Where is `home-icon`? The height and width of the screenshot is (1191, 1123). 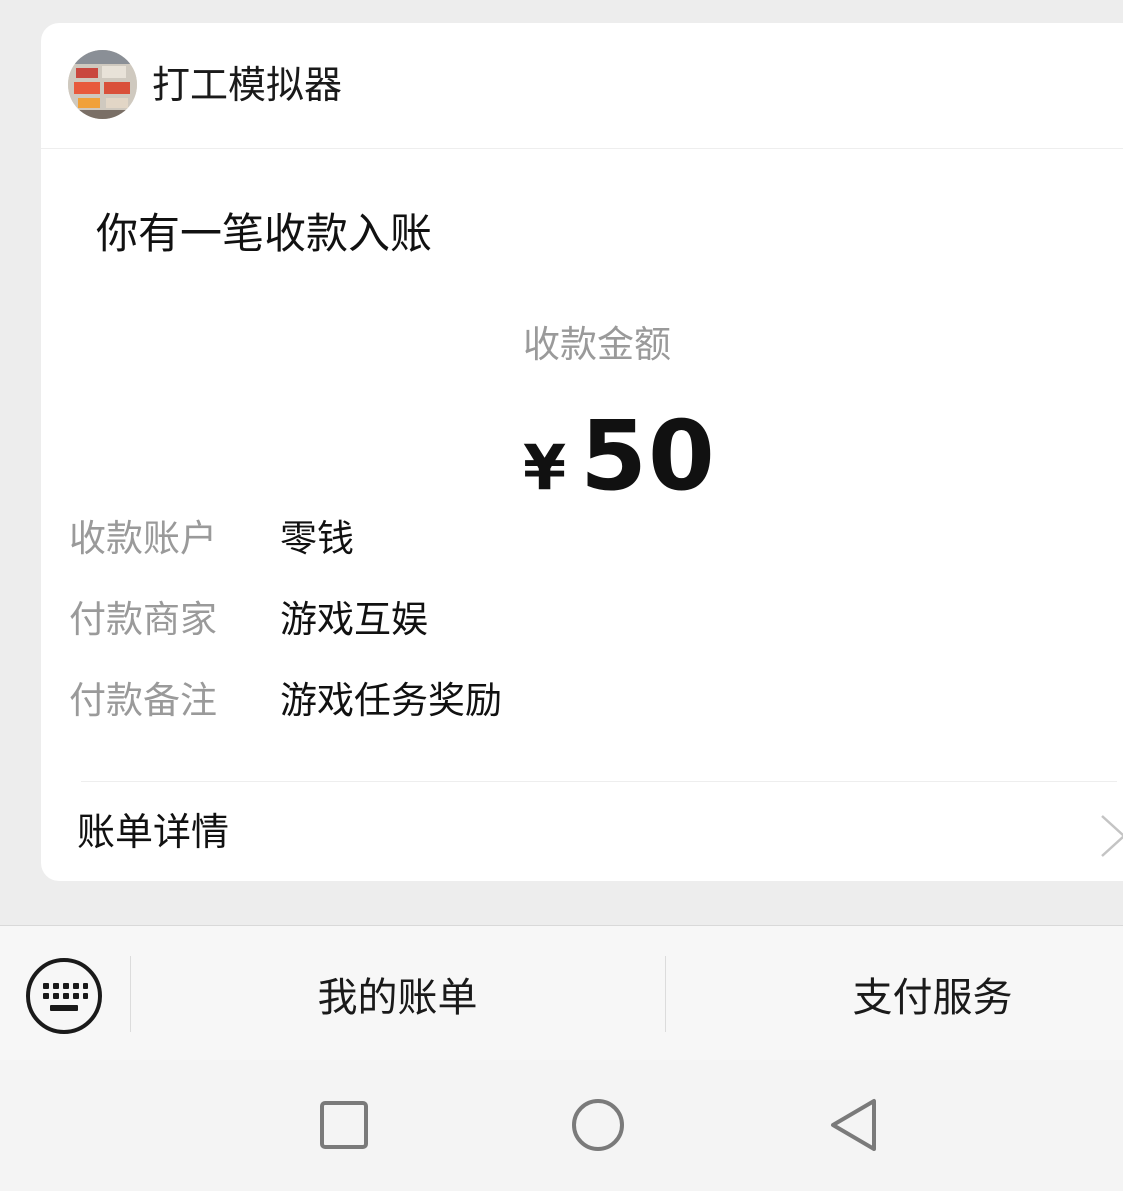 home-icon is located at coordinates (598, 1125).